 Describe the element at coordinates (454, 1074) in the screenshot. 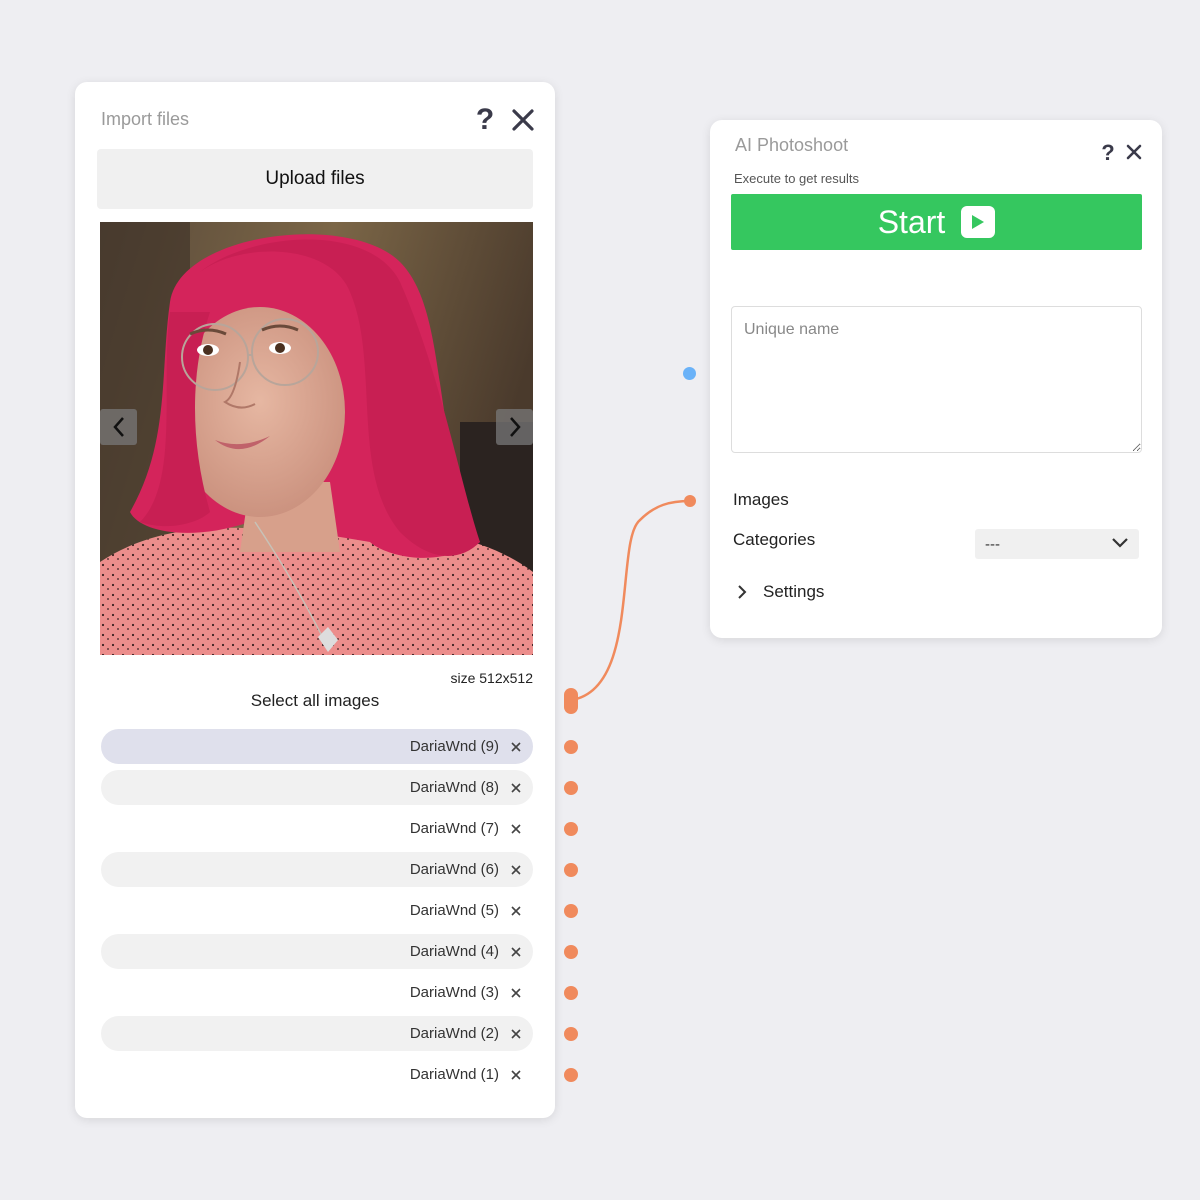

I see `file-name: DariaWnd (1)` at that location.